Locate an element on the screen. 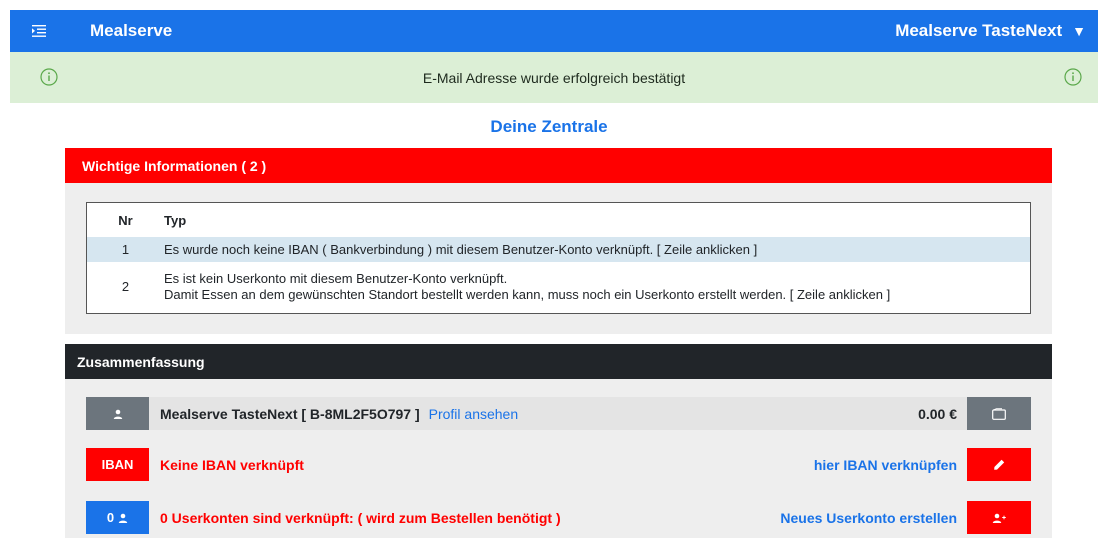 The width and height of the screenshot is (1098, 538). userkonten-count: 0 is located at coordinates (110, 517).